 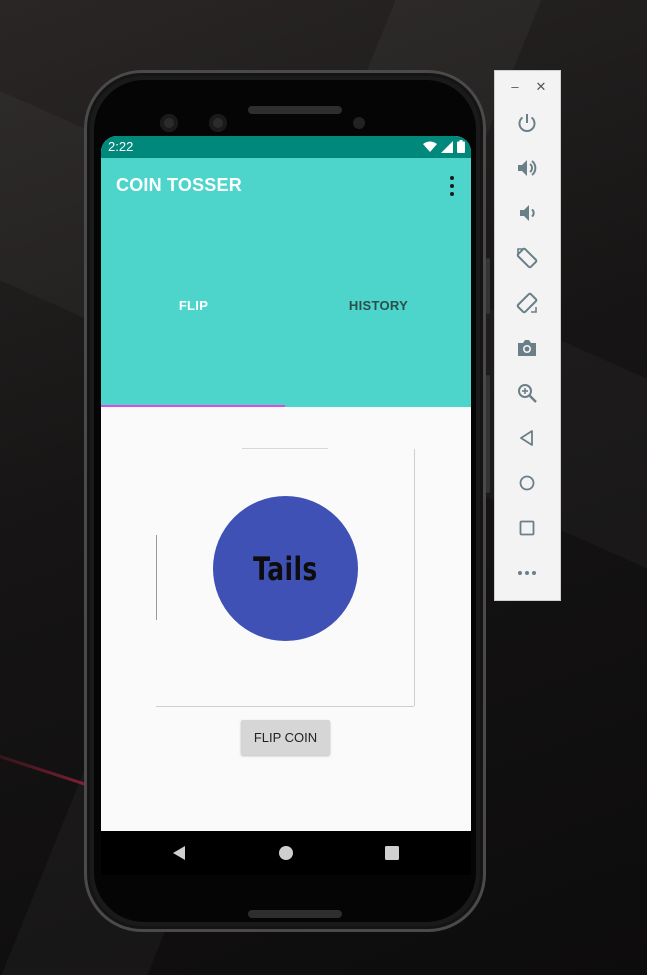 What do you see at coordinates (414, 577) in the screenshot?
I see `coin-frame-right-edge` at bounding box center [414, 577].